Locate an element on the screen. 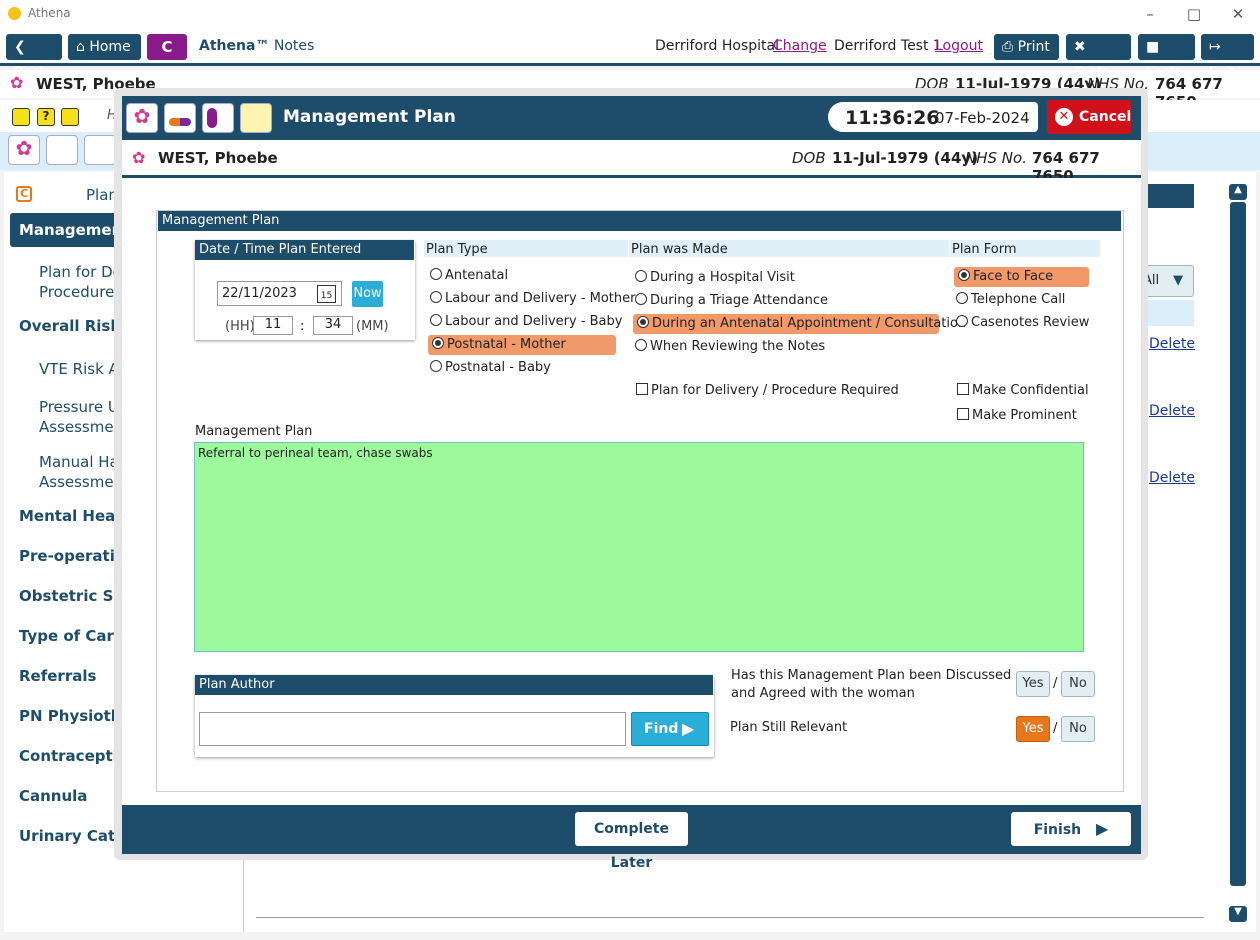 The width and height of the screenshot is (1260, 940). discussed-no-button: No is located at coordinates (1078, 684).